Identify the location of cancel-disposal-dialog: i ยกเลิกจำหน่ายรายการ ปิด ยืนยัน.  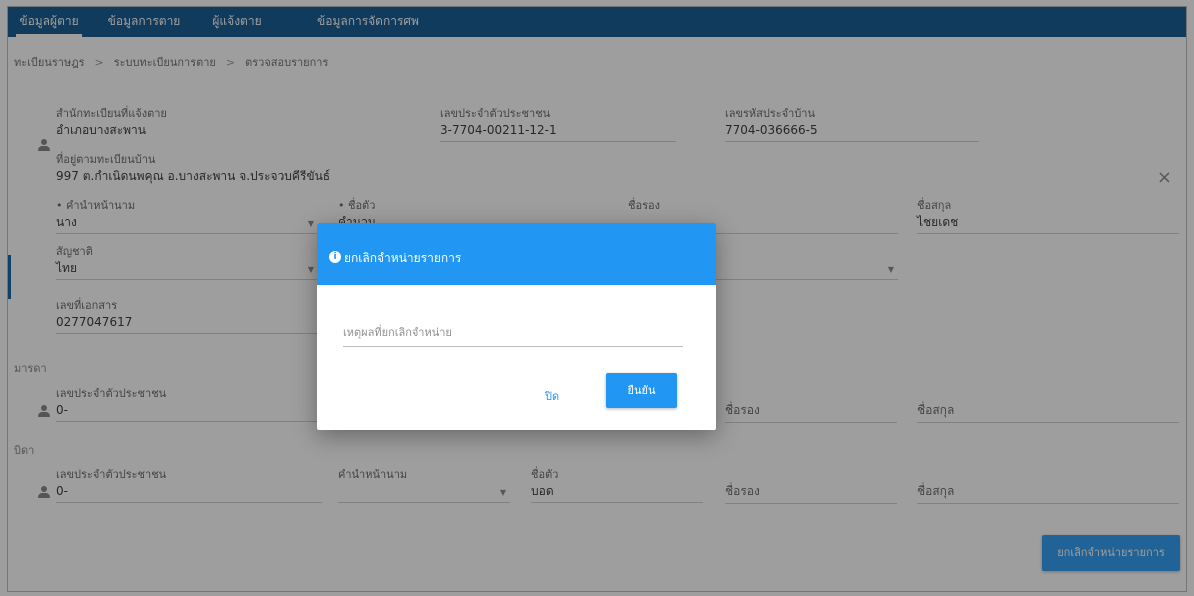
(516, 326).